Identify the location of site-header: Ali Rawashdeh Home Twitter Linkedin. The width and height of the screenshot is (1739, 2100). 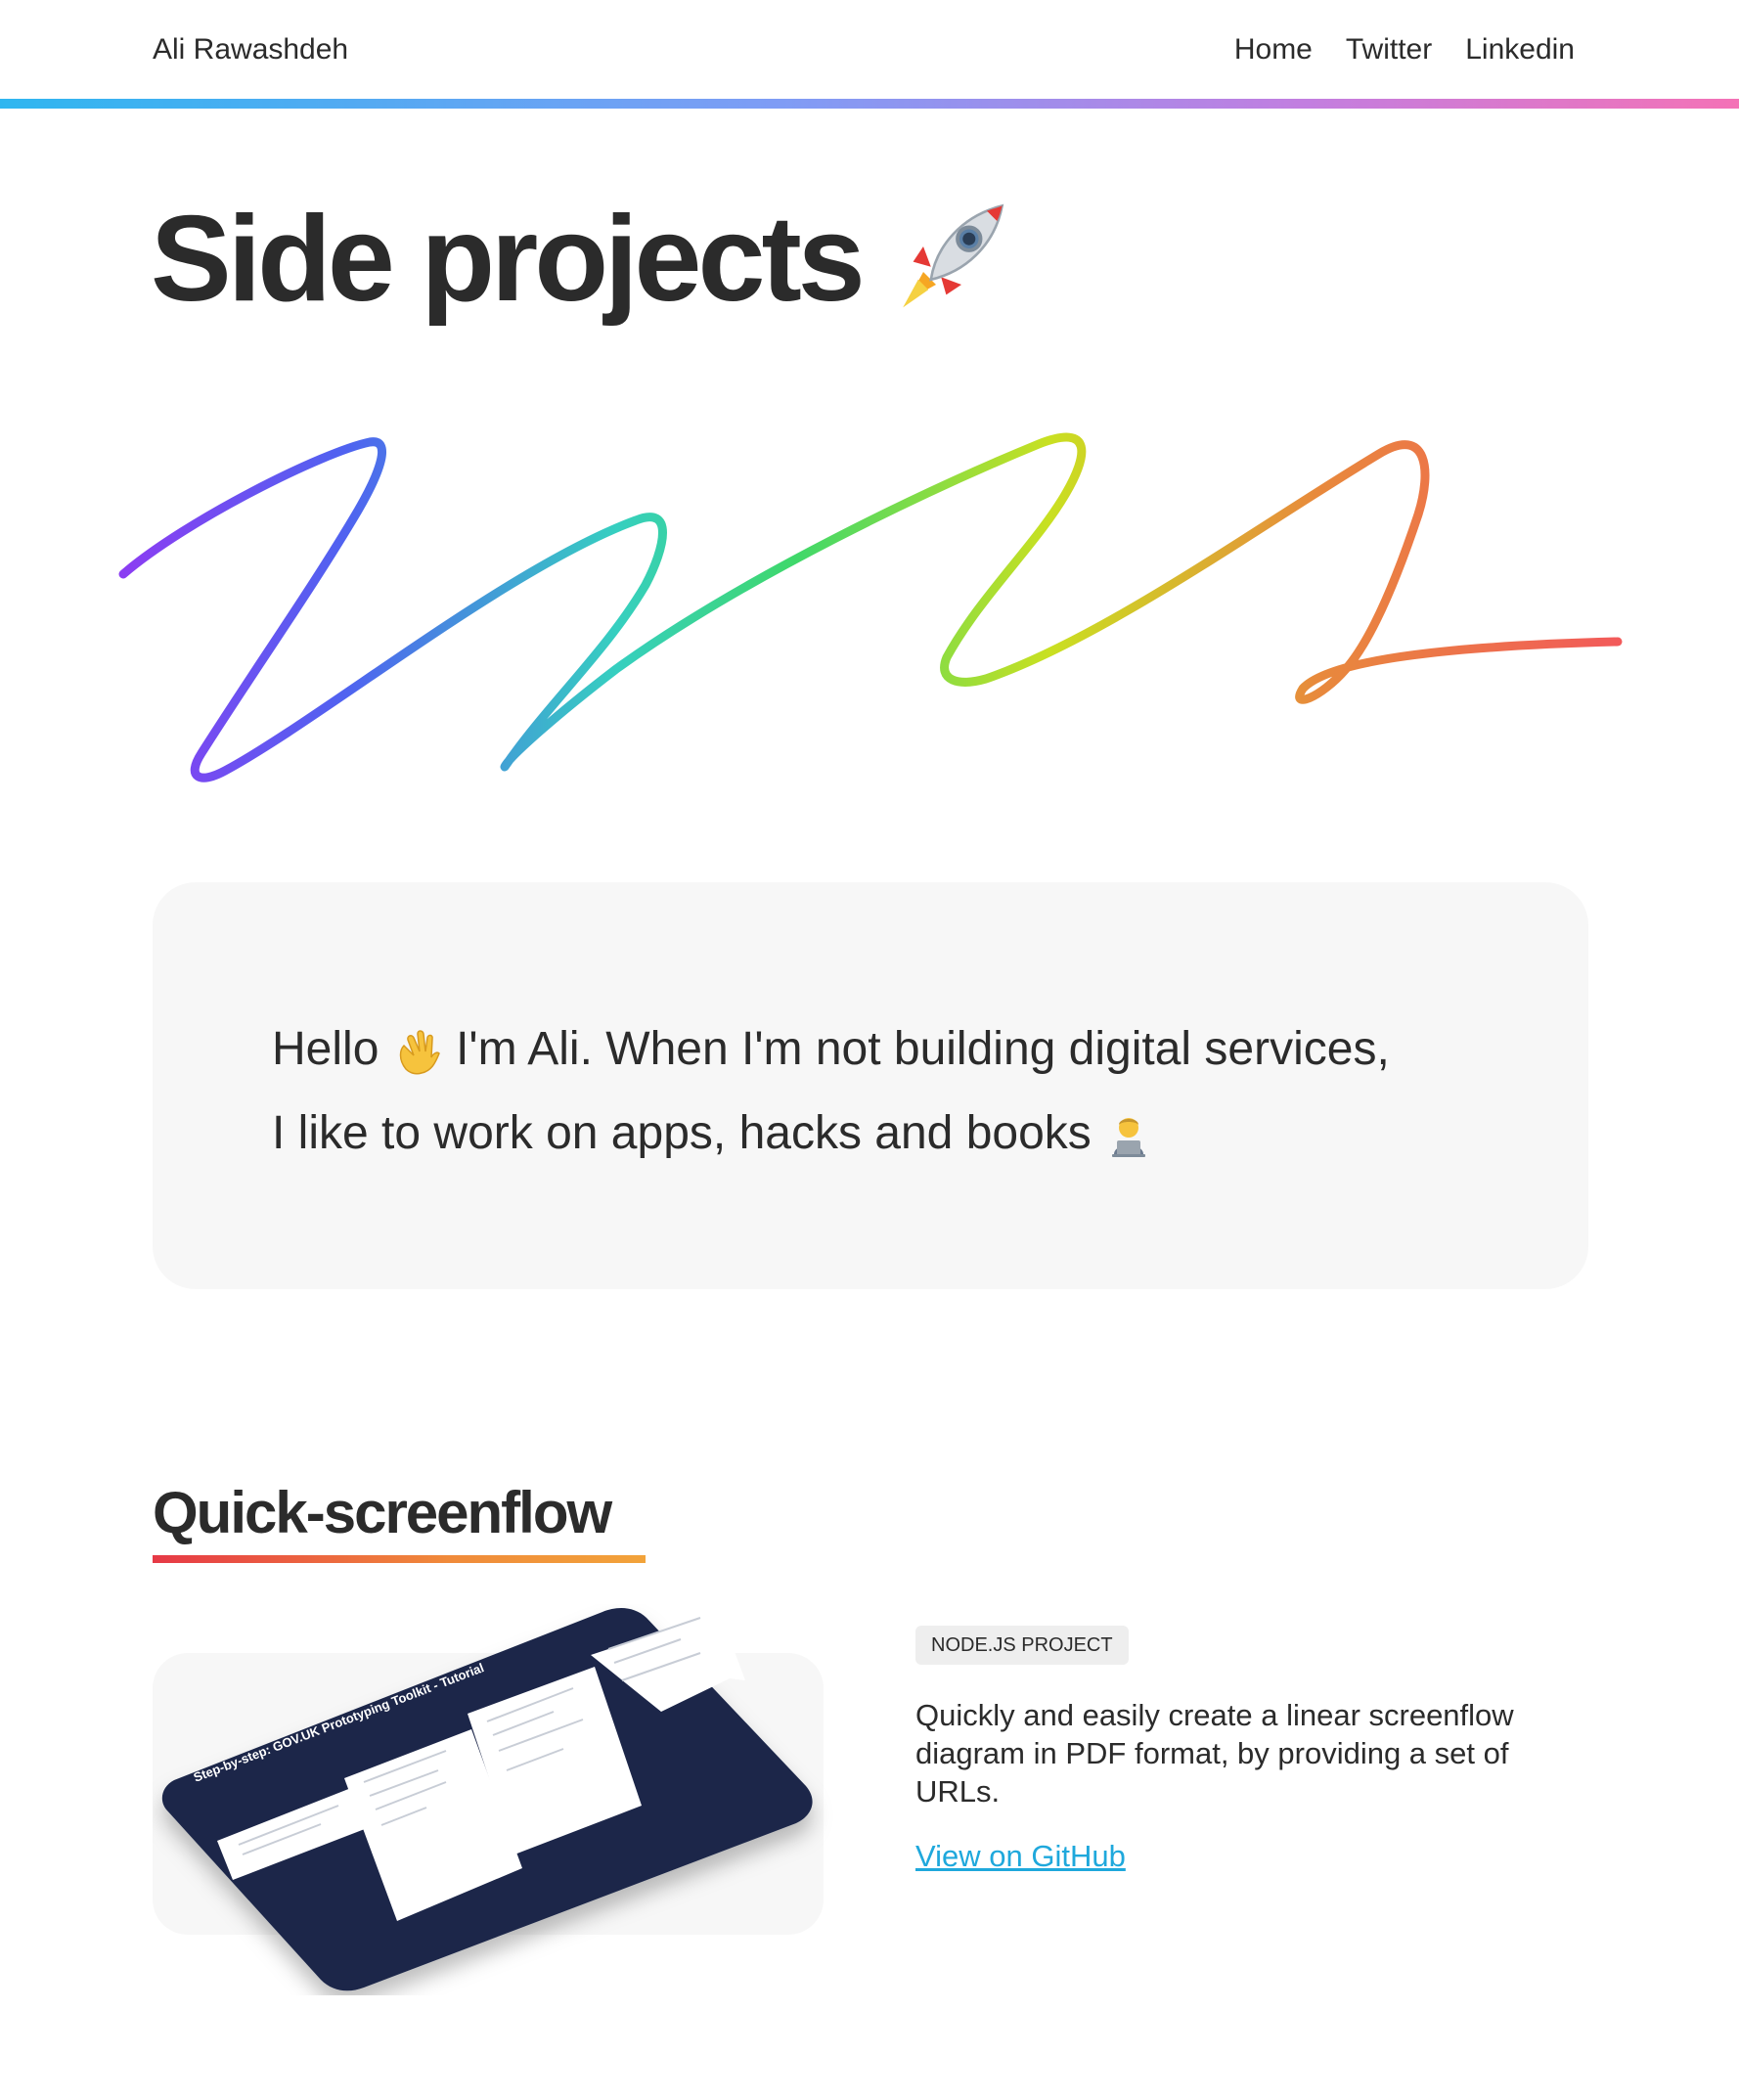
(869, 51).